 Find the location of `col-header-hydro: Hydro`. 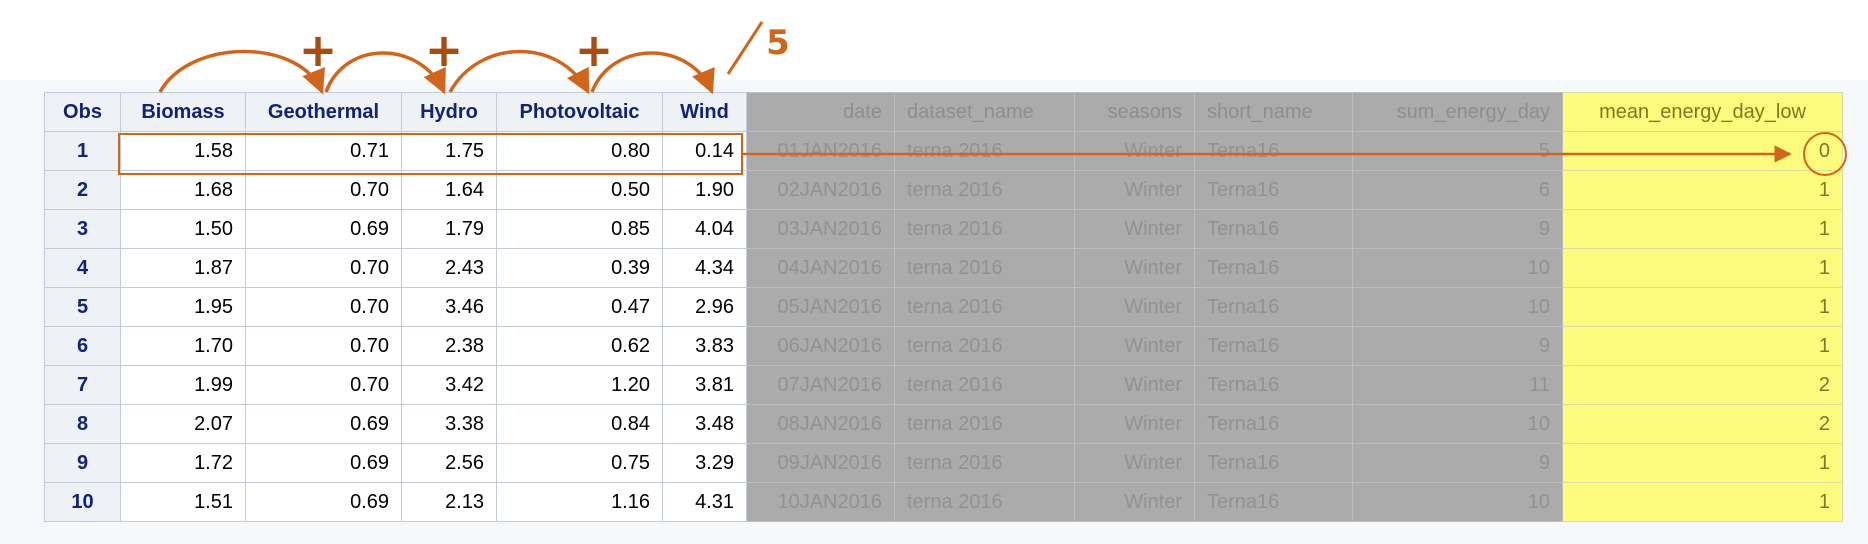

col-header-hydro: Hydro is located at coordinates (449, 112).